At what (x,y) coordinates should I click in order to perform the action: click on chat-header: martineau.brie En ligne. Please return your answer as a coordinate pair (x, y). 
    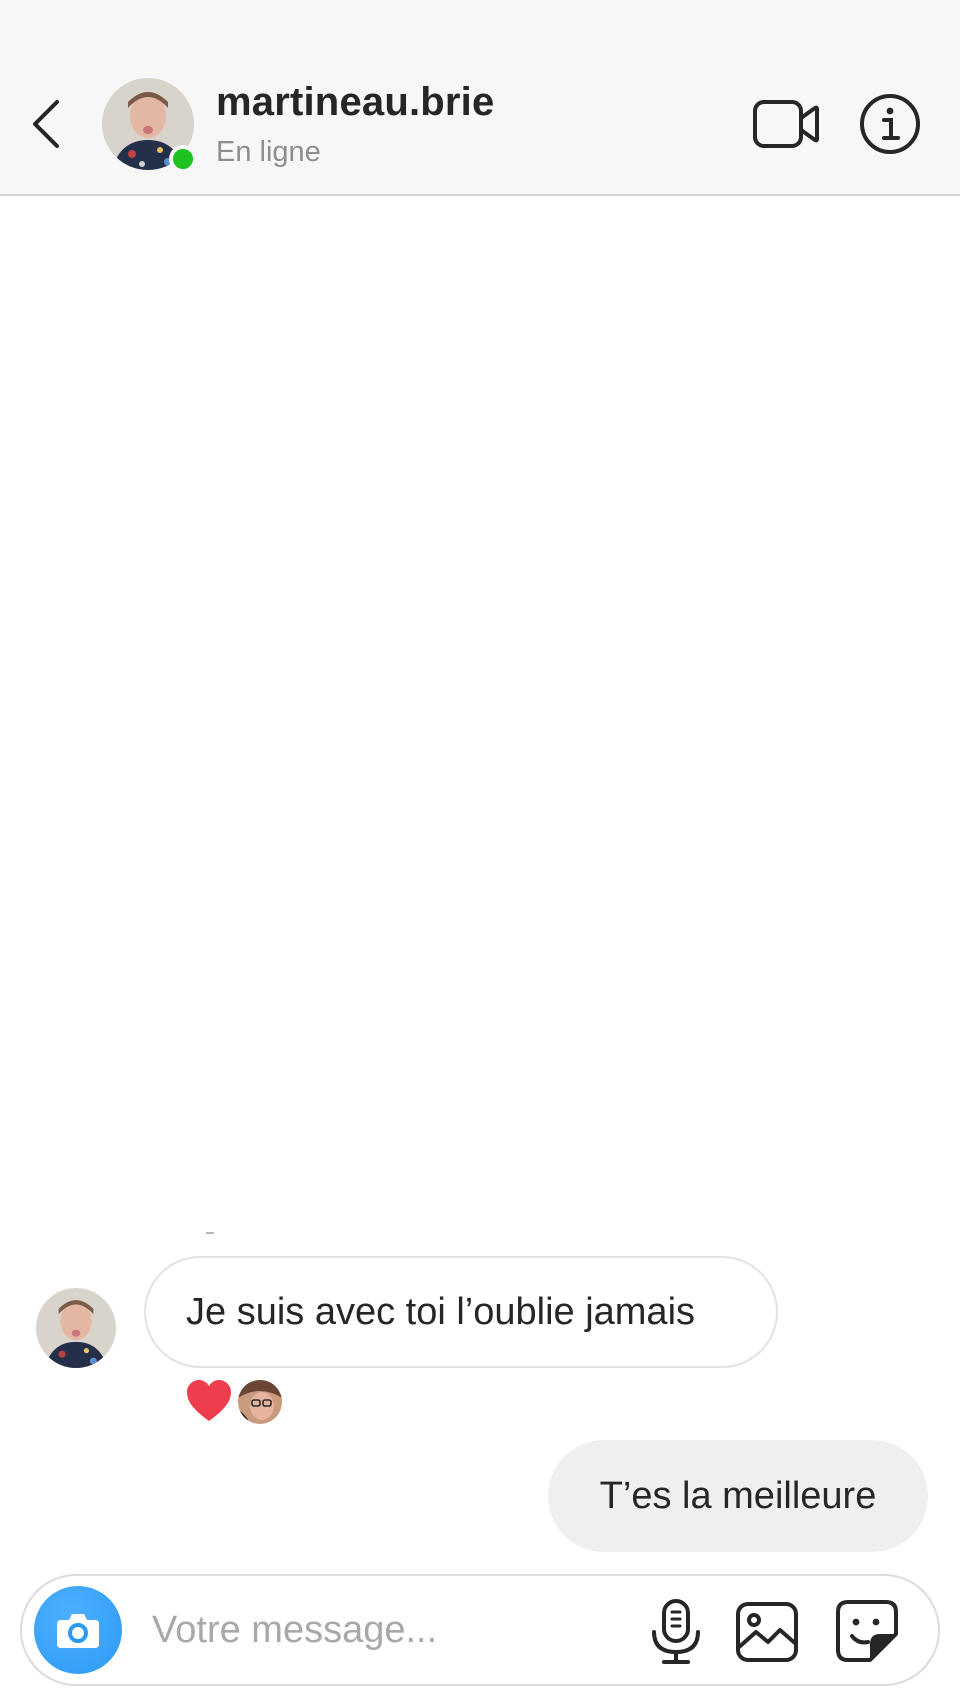
    Looking at the image, I should click on (480, 98).